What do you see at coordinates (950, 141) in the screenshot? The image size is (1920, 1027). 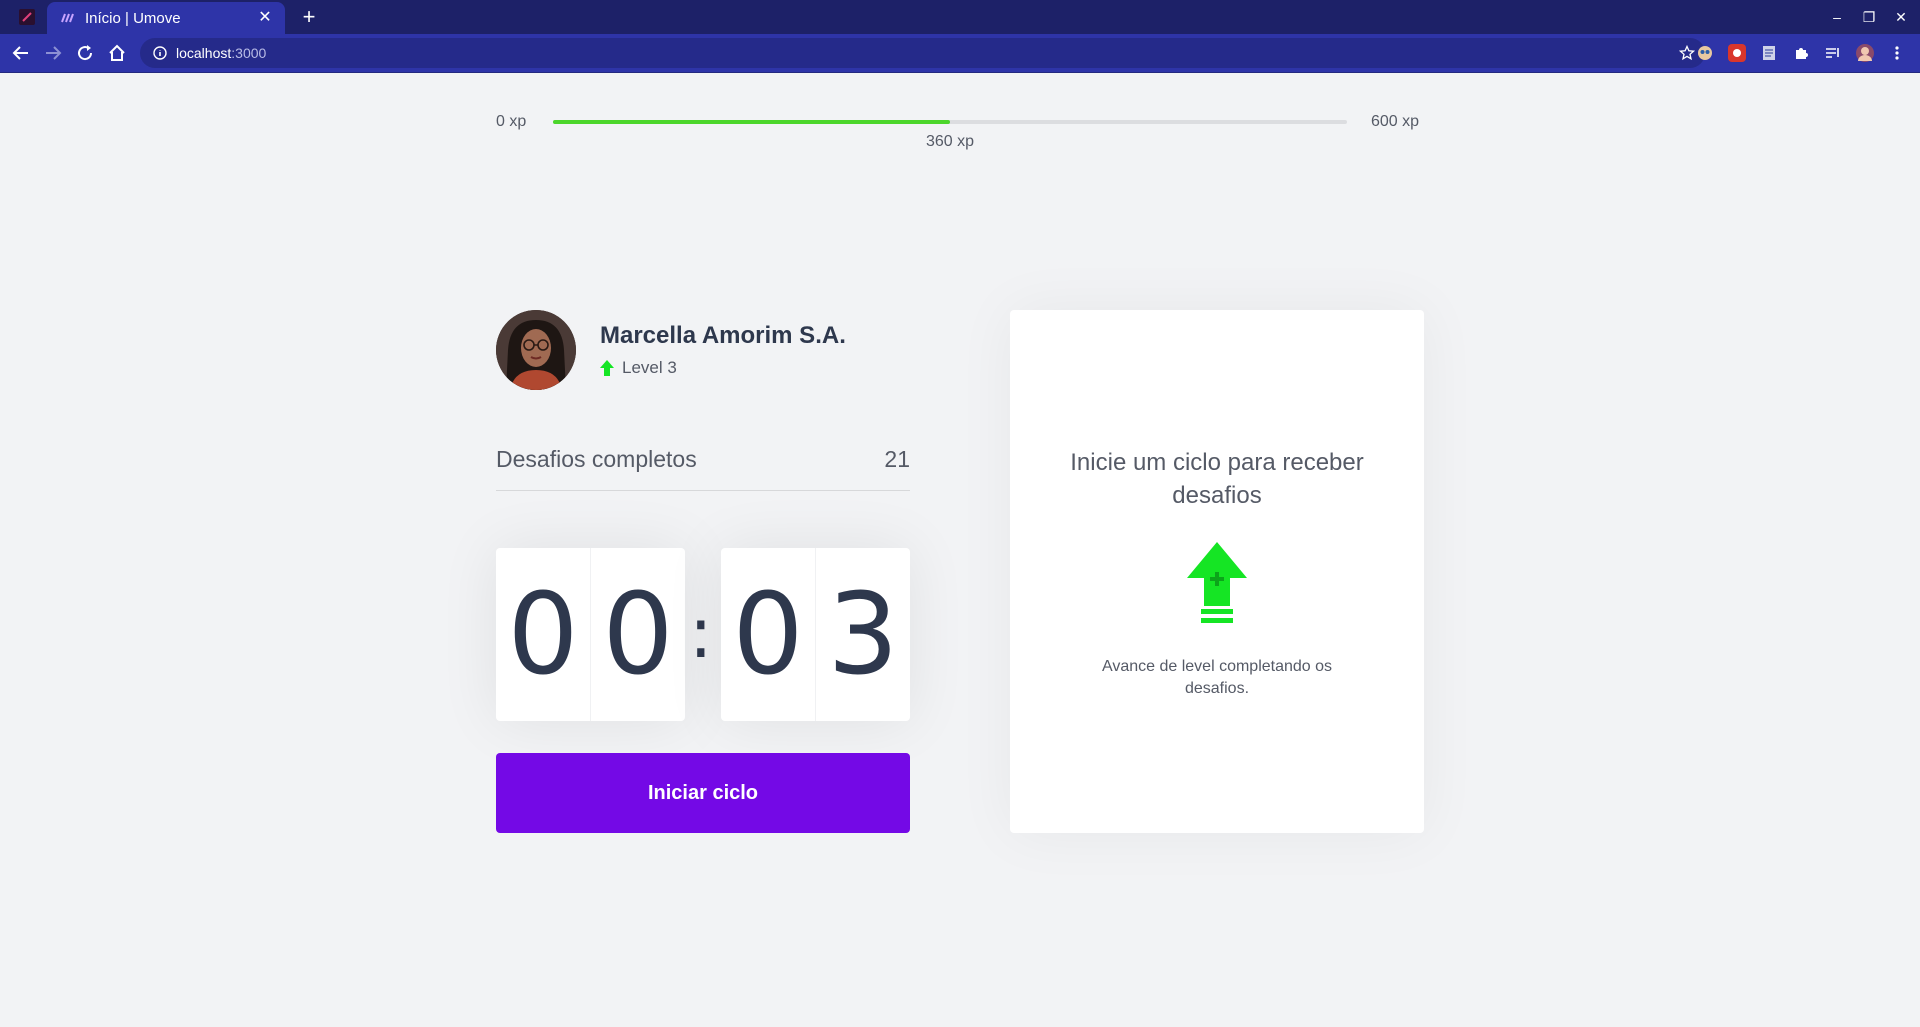 I see `xp-current-label: 360 xp` at bounding box center [950, 141].